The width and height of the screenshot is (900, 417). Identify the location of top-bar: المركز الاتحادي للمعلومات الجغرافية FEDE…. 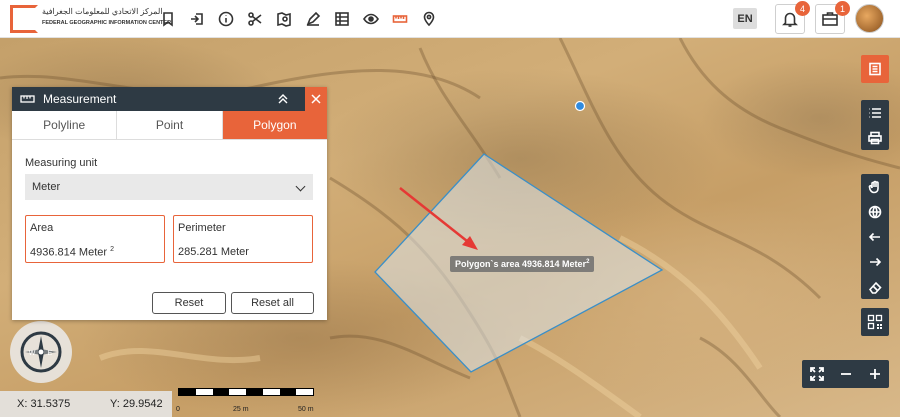
(450, 19).